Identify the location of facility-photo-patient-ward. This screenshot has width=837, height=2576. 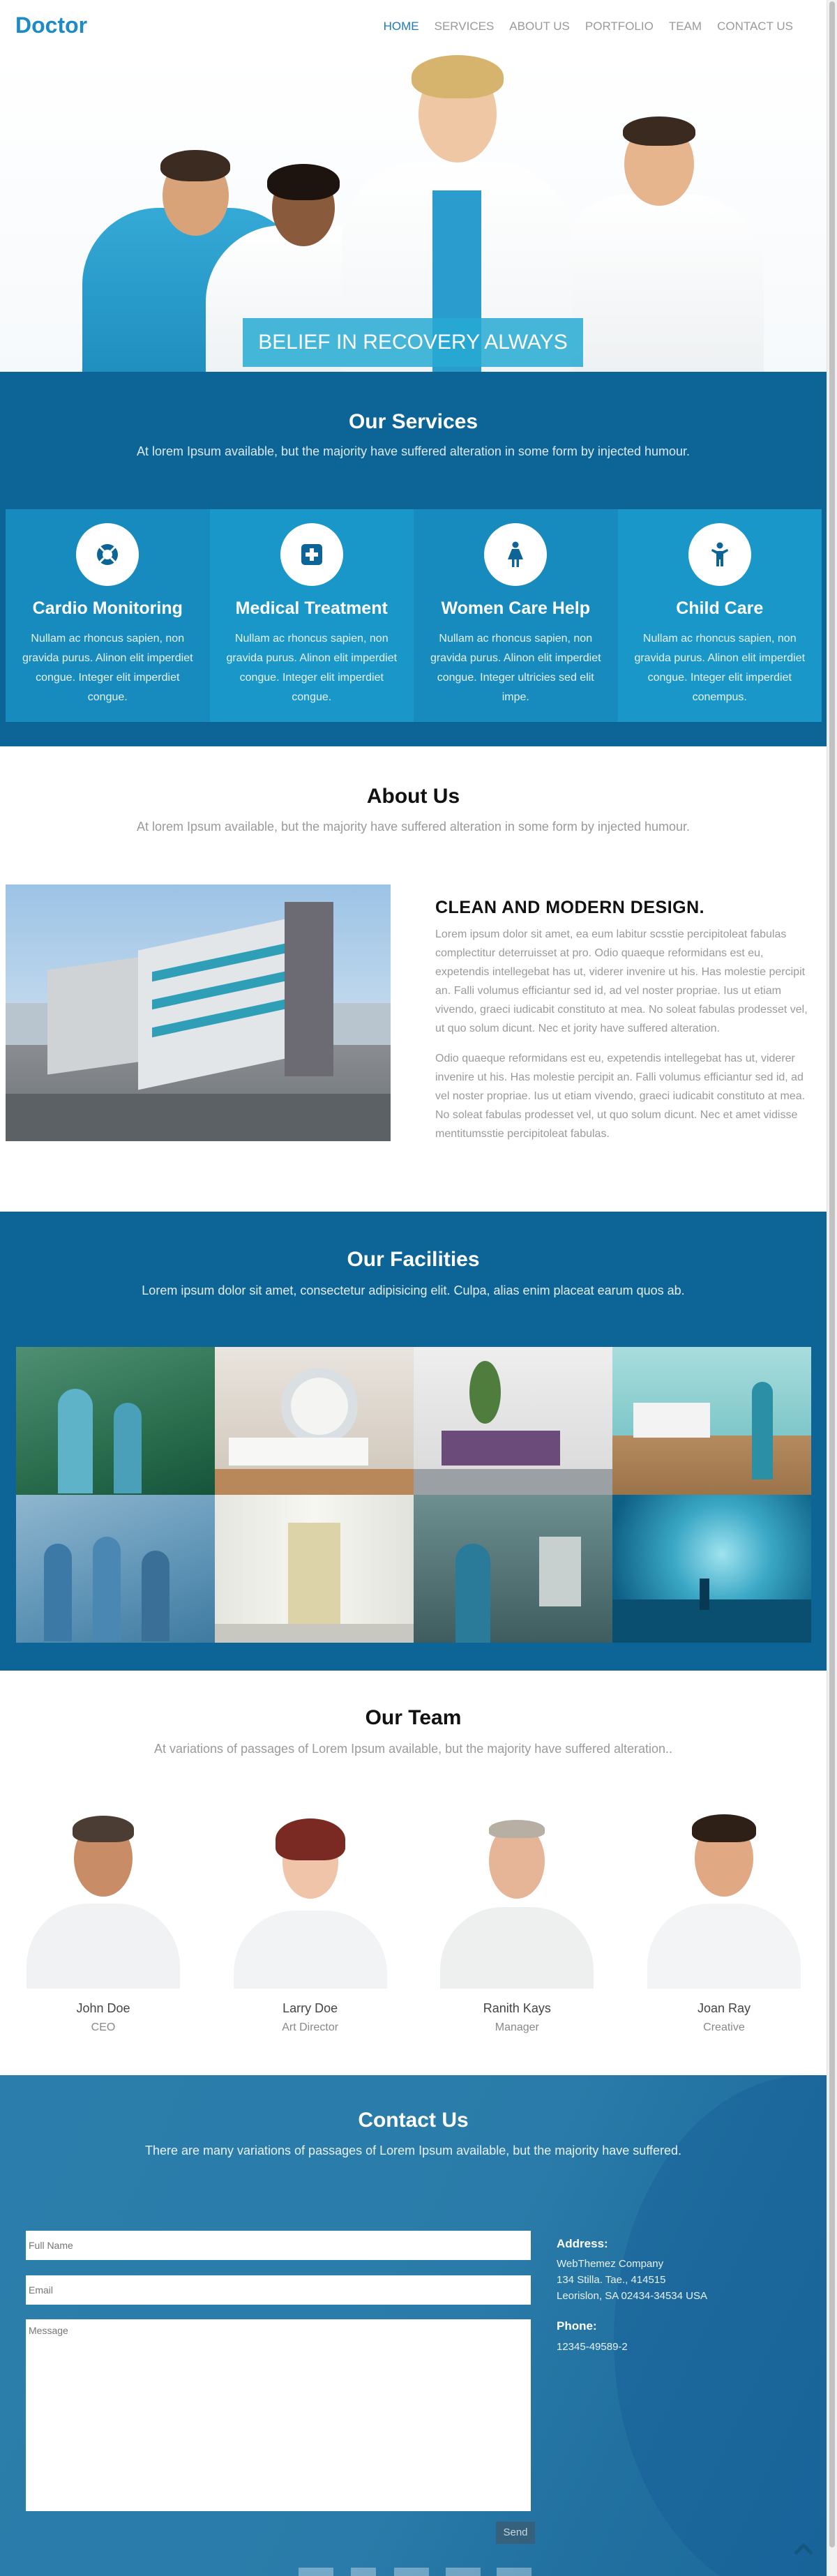
(711, 1421).